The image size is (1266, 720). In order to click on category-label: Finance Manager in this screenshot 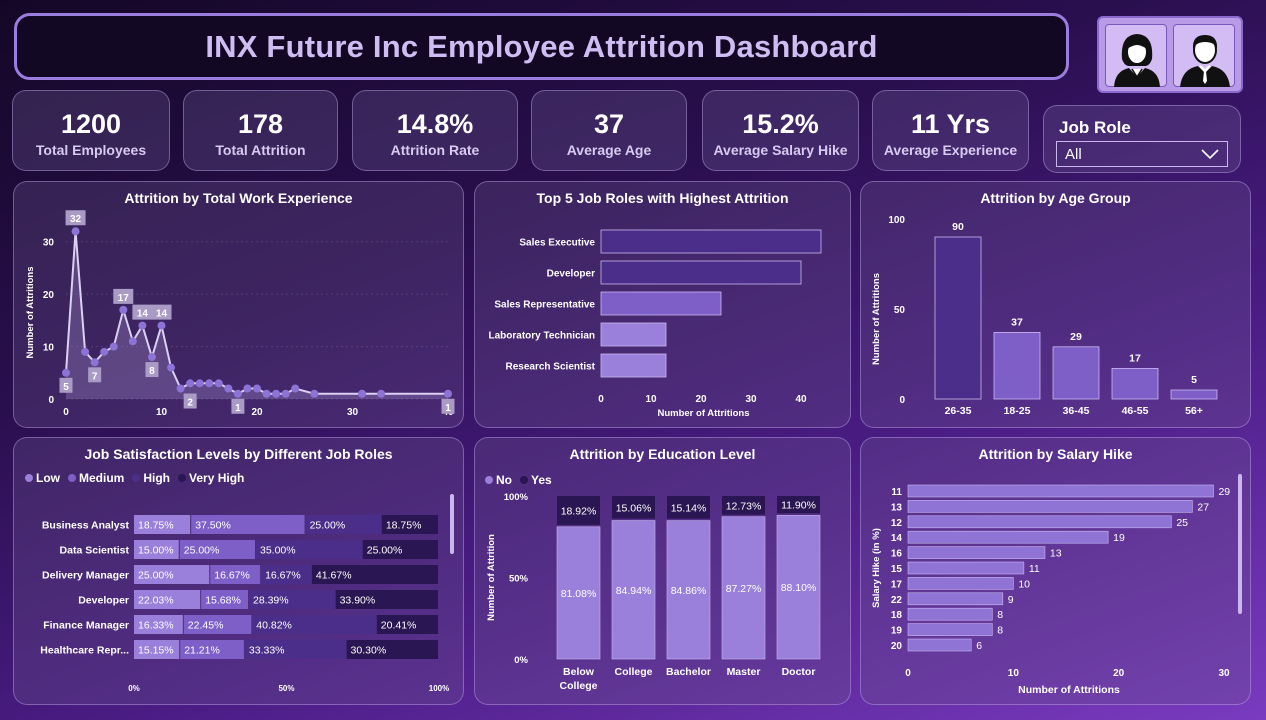, I will do `click(86, 626)`.